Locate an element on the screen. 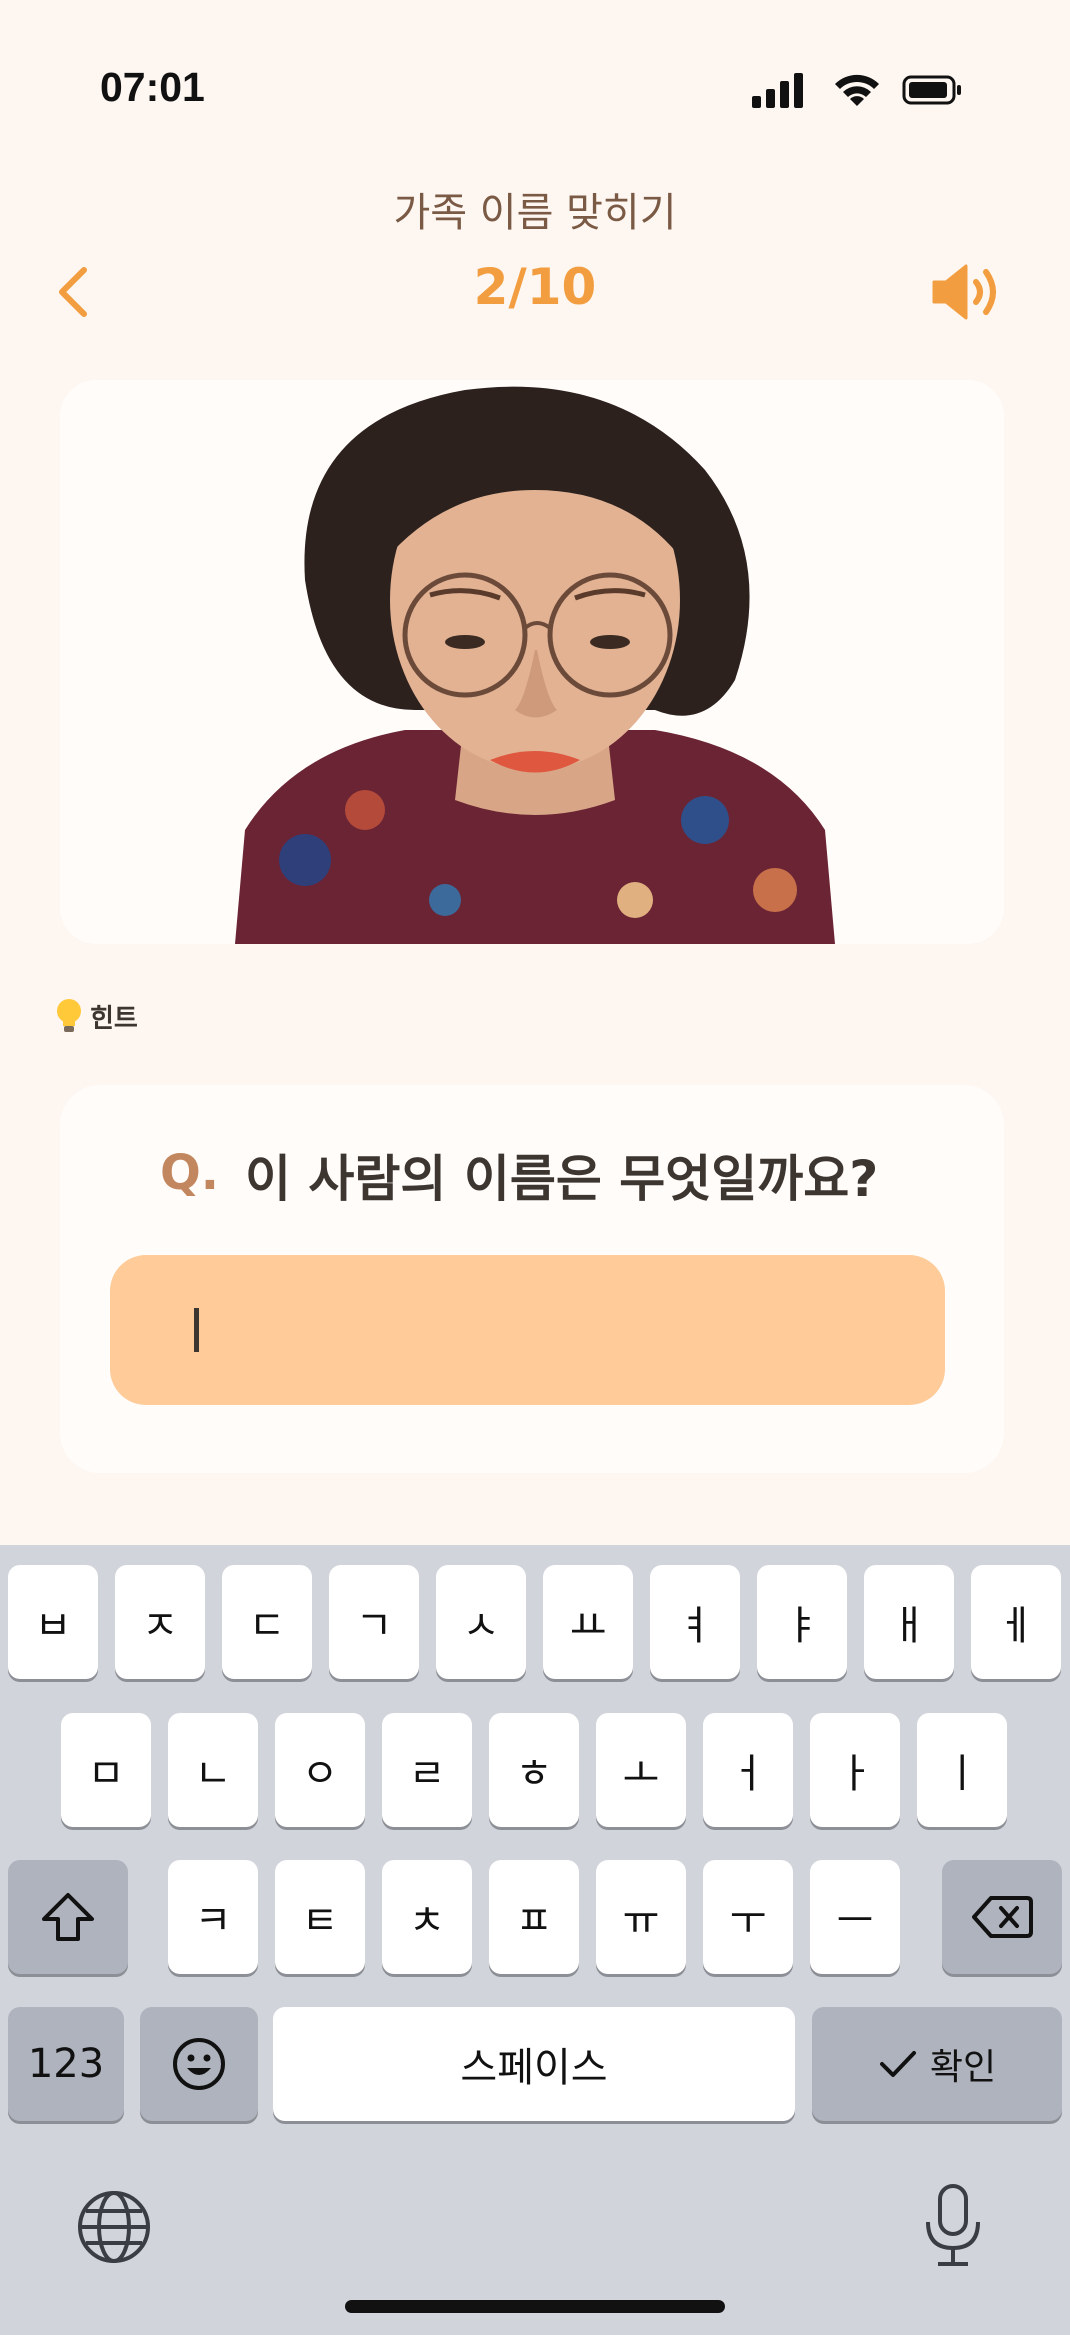 This screenshot has height=2335, width=1070. hint-button: 힌트 is located at coordinates (97, 1016).